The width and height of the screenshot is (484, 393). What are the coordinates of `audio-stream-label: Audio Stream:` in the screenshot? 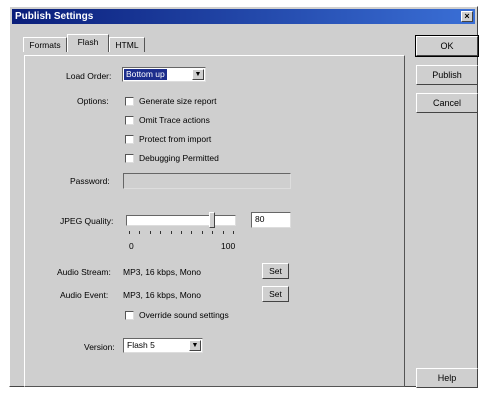 It's located at (84, 272).